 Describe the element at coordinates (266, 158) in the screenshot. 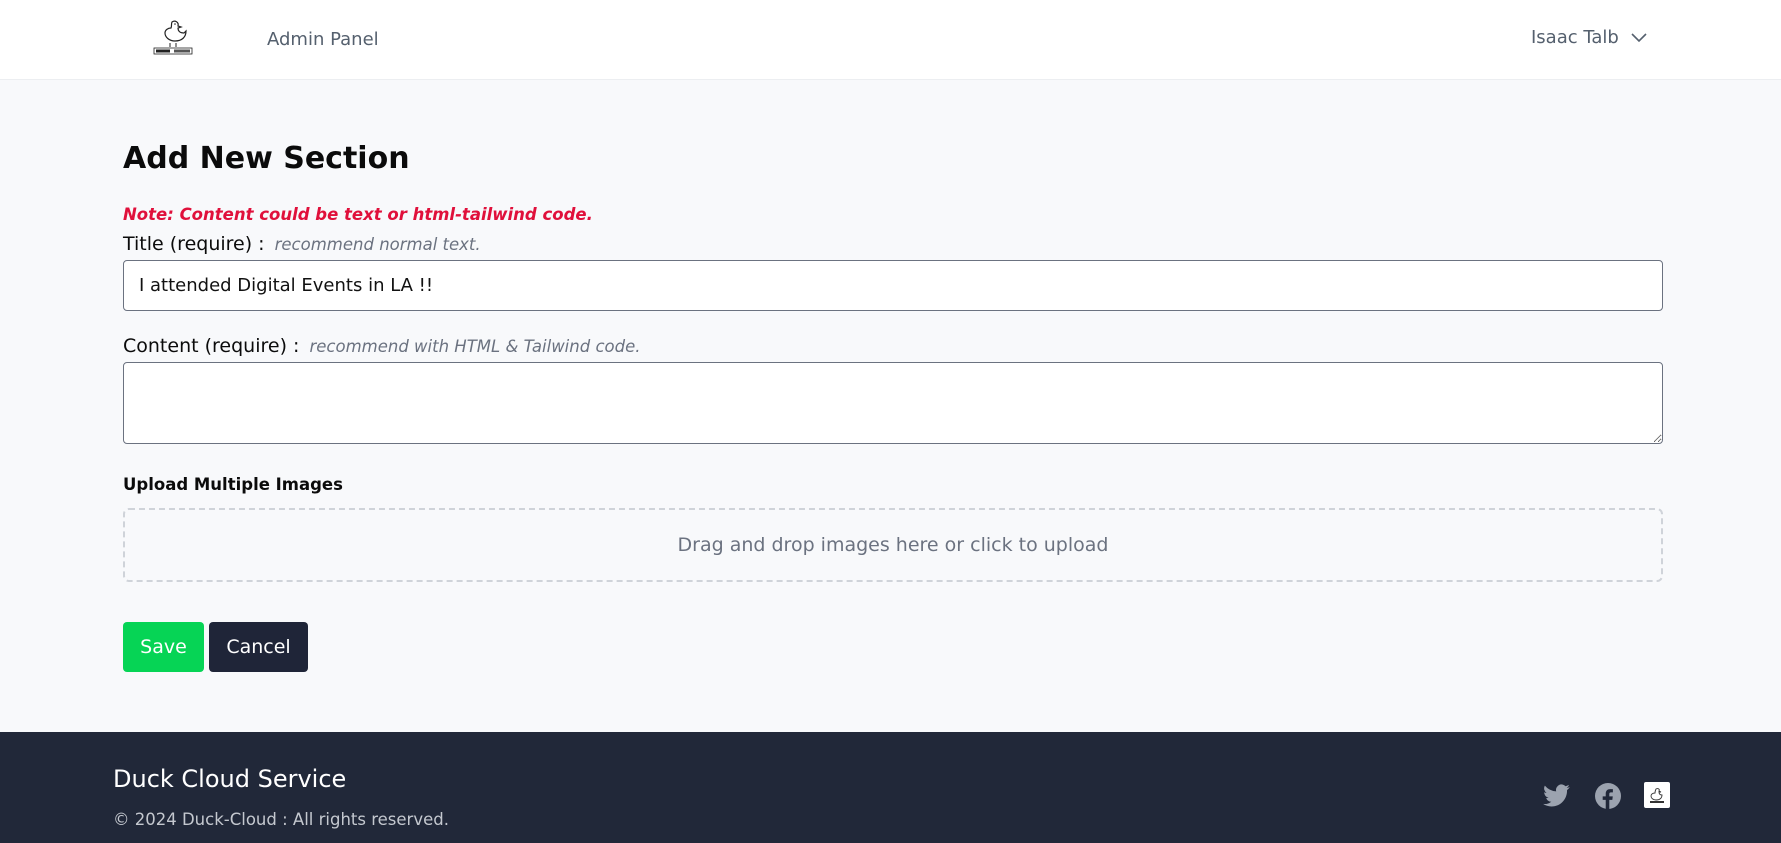

I see `page-title: Add New Section` at that location.